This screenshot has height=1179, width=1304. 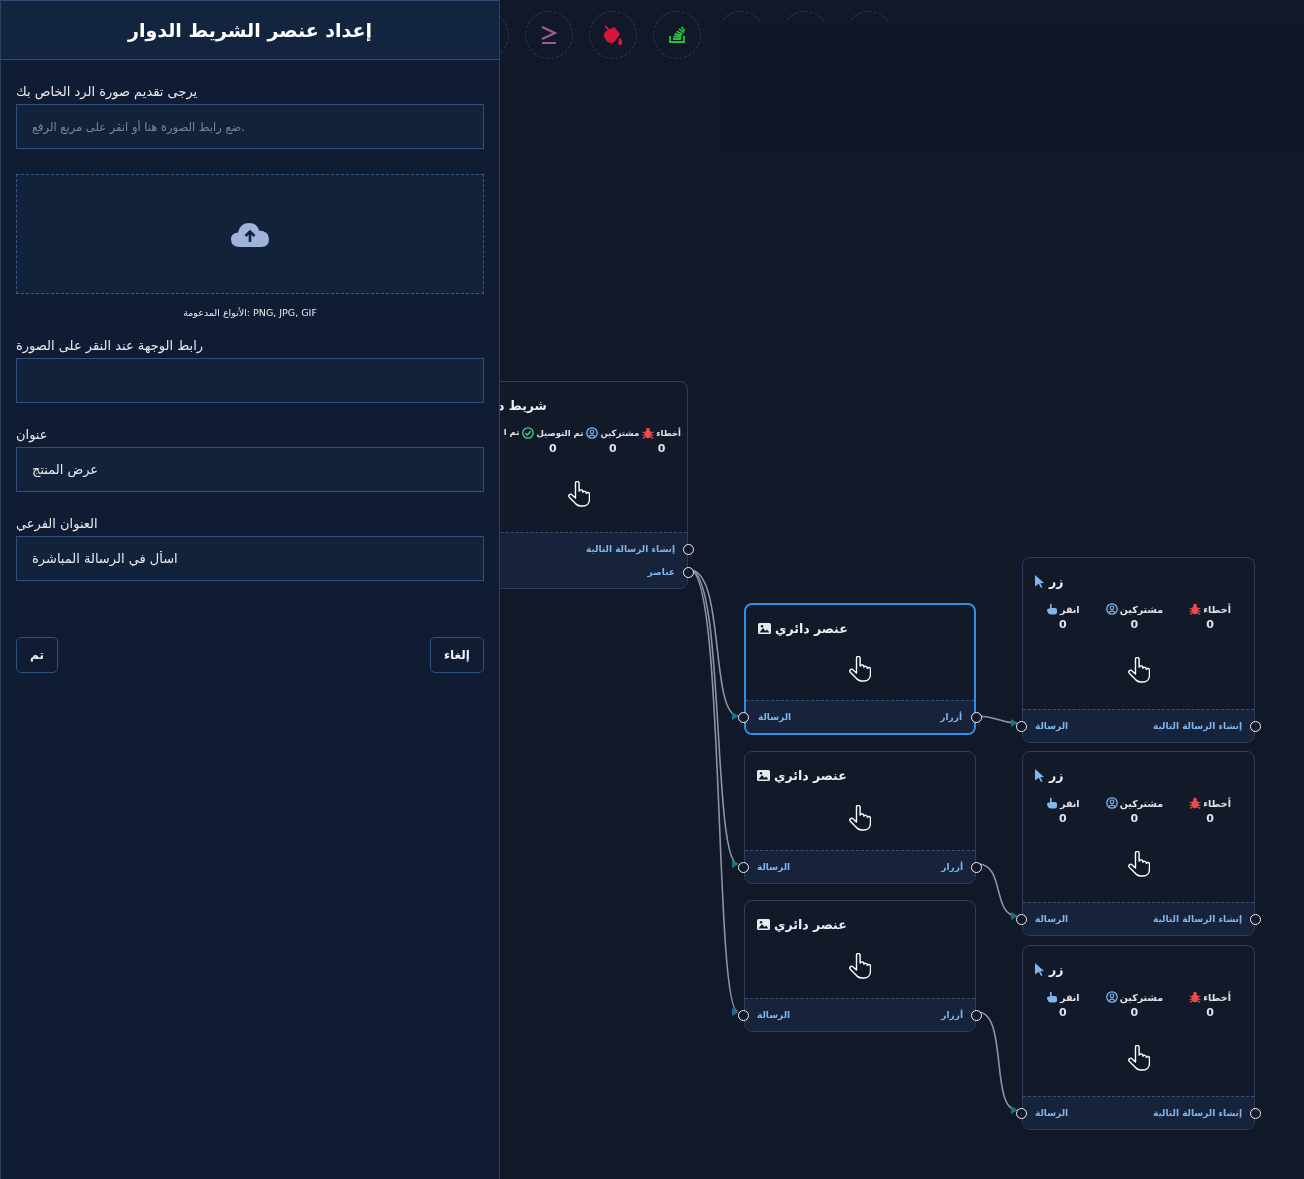 I want to click on cancel-button: إلغاء, so click(x=456, y=655).